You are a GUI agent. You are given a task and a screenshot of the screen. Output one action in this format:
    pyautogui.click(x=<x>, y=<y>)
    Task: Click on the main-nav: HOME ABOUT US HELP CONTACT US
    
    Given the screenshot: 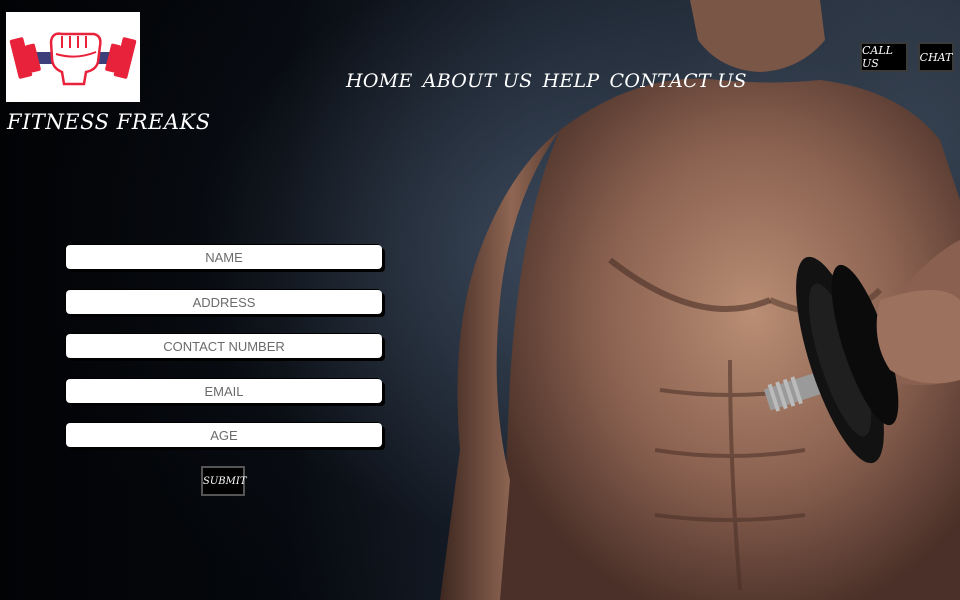 What is the action you would take?
    pyautogui.click(x=546, y=81)
    